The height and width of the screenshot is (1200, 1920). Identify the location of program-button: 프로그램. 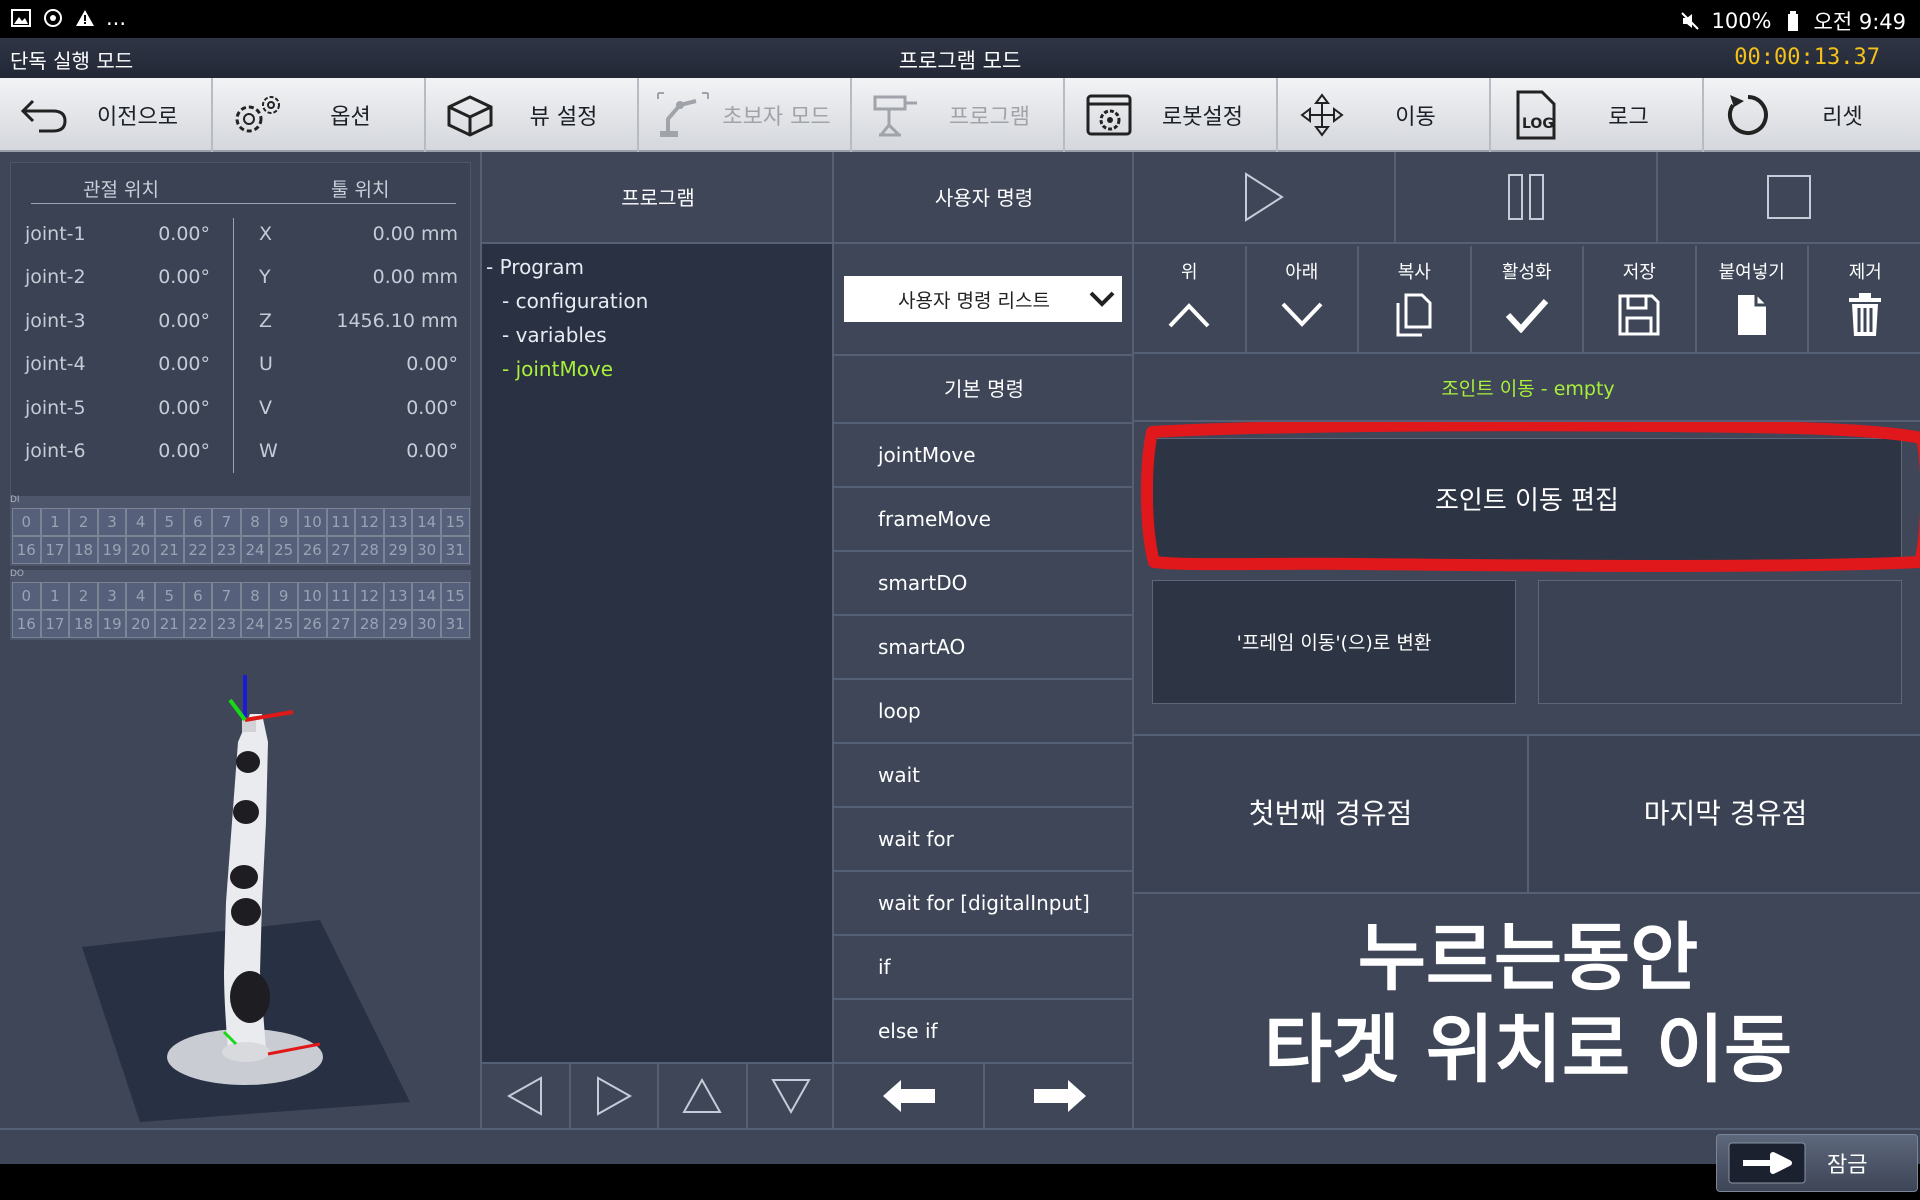
(958, 115).